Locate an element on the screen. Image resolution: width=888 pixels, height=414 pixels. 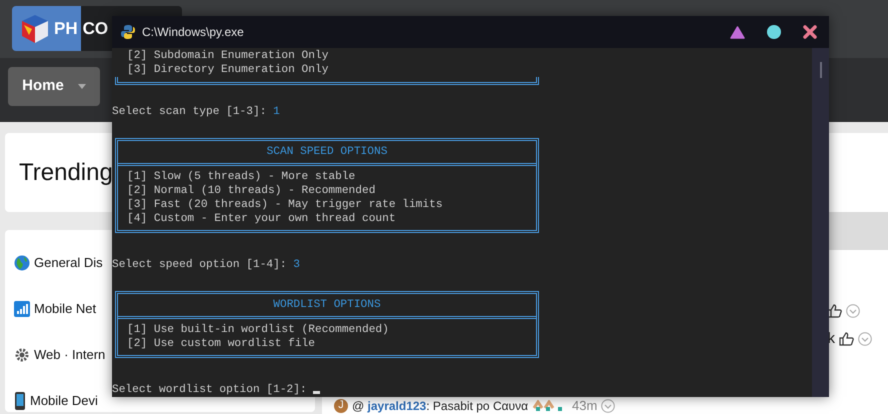
signal-bars-icon is located at coordinates (22, 309).